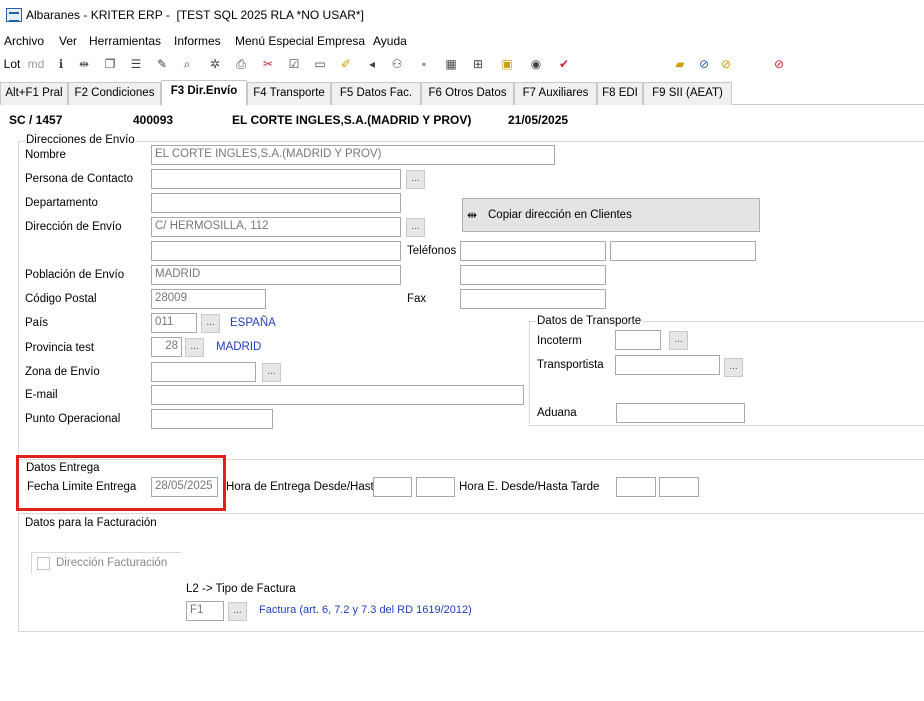 The image size is (924, 701). I want to click on hora-hasta-field, so click(435, 487).